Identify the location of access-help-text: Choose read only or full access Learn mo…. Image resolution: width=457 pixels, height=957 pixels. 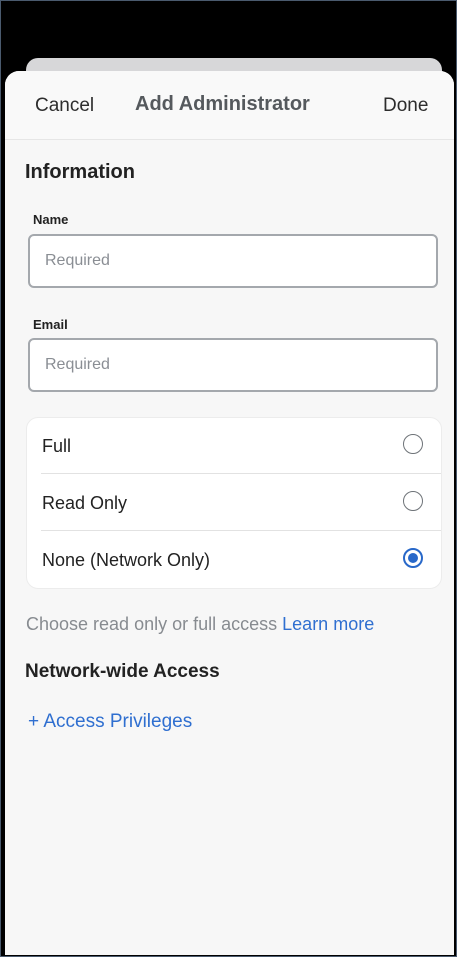
(200, 624).